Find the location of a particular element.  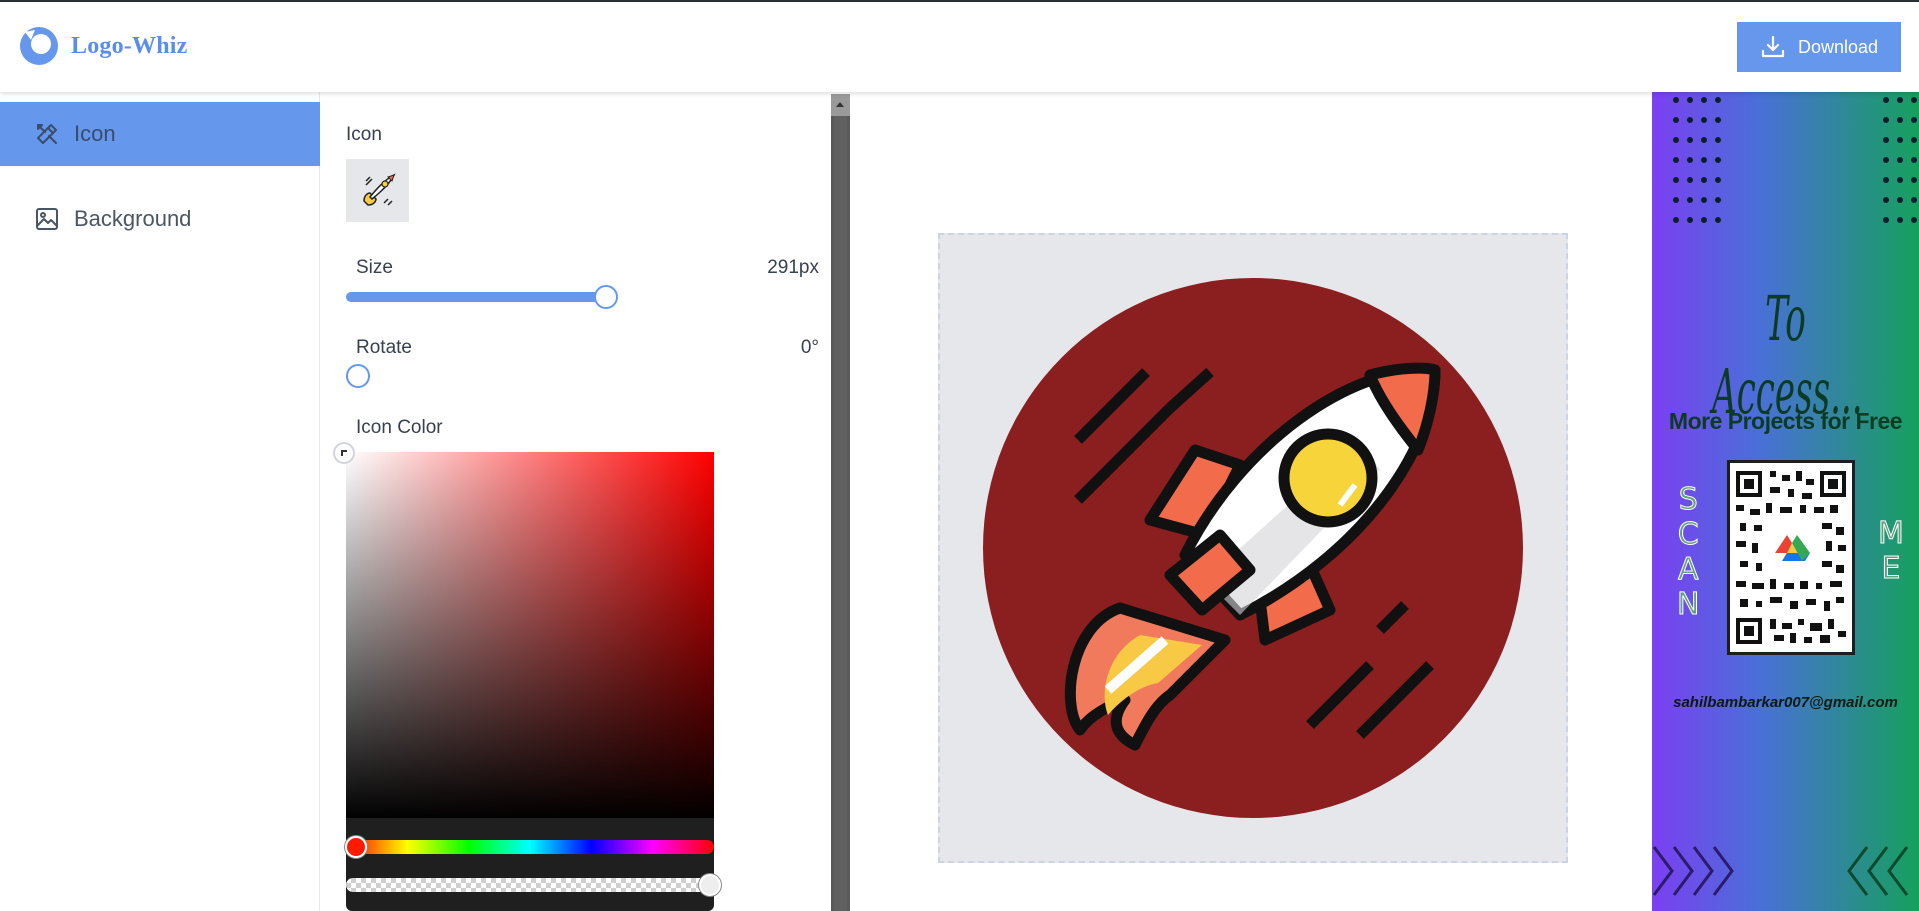

me-letters: M E is located at coordinates (1891, 551).